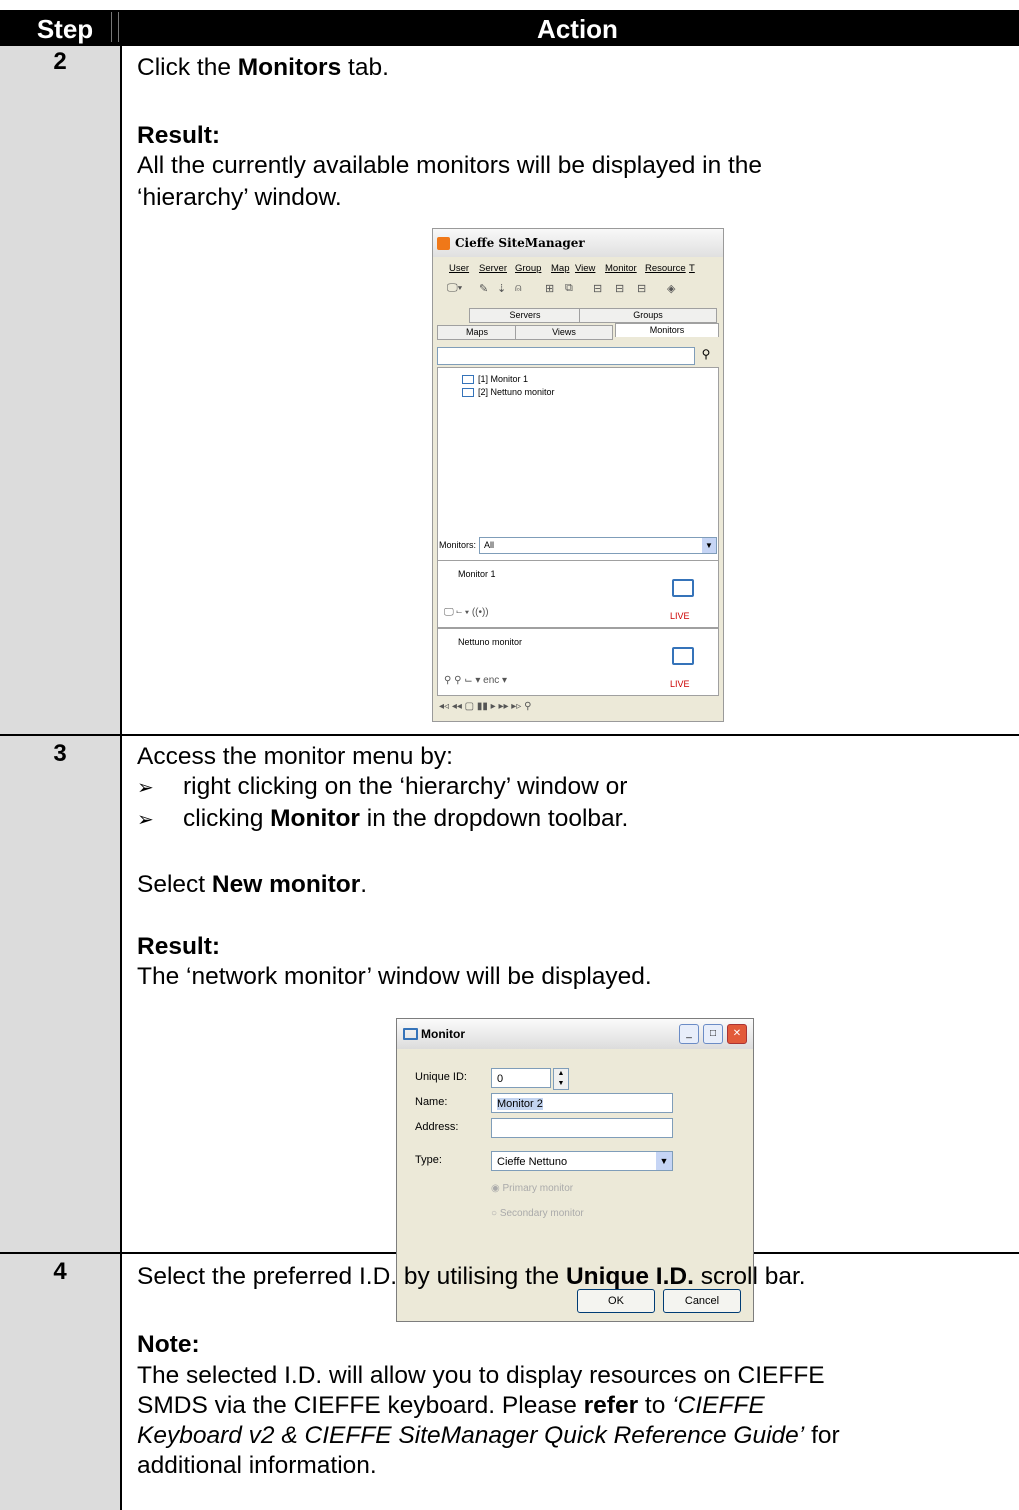  Describe the element at coordinates (443, 1034) in the screenshot. I see `dialog-title: Monitor` at that location.